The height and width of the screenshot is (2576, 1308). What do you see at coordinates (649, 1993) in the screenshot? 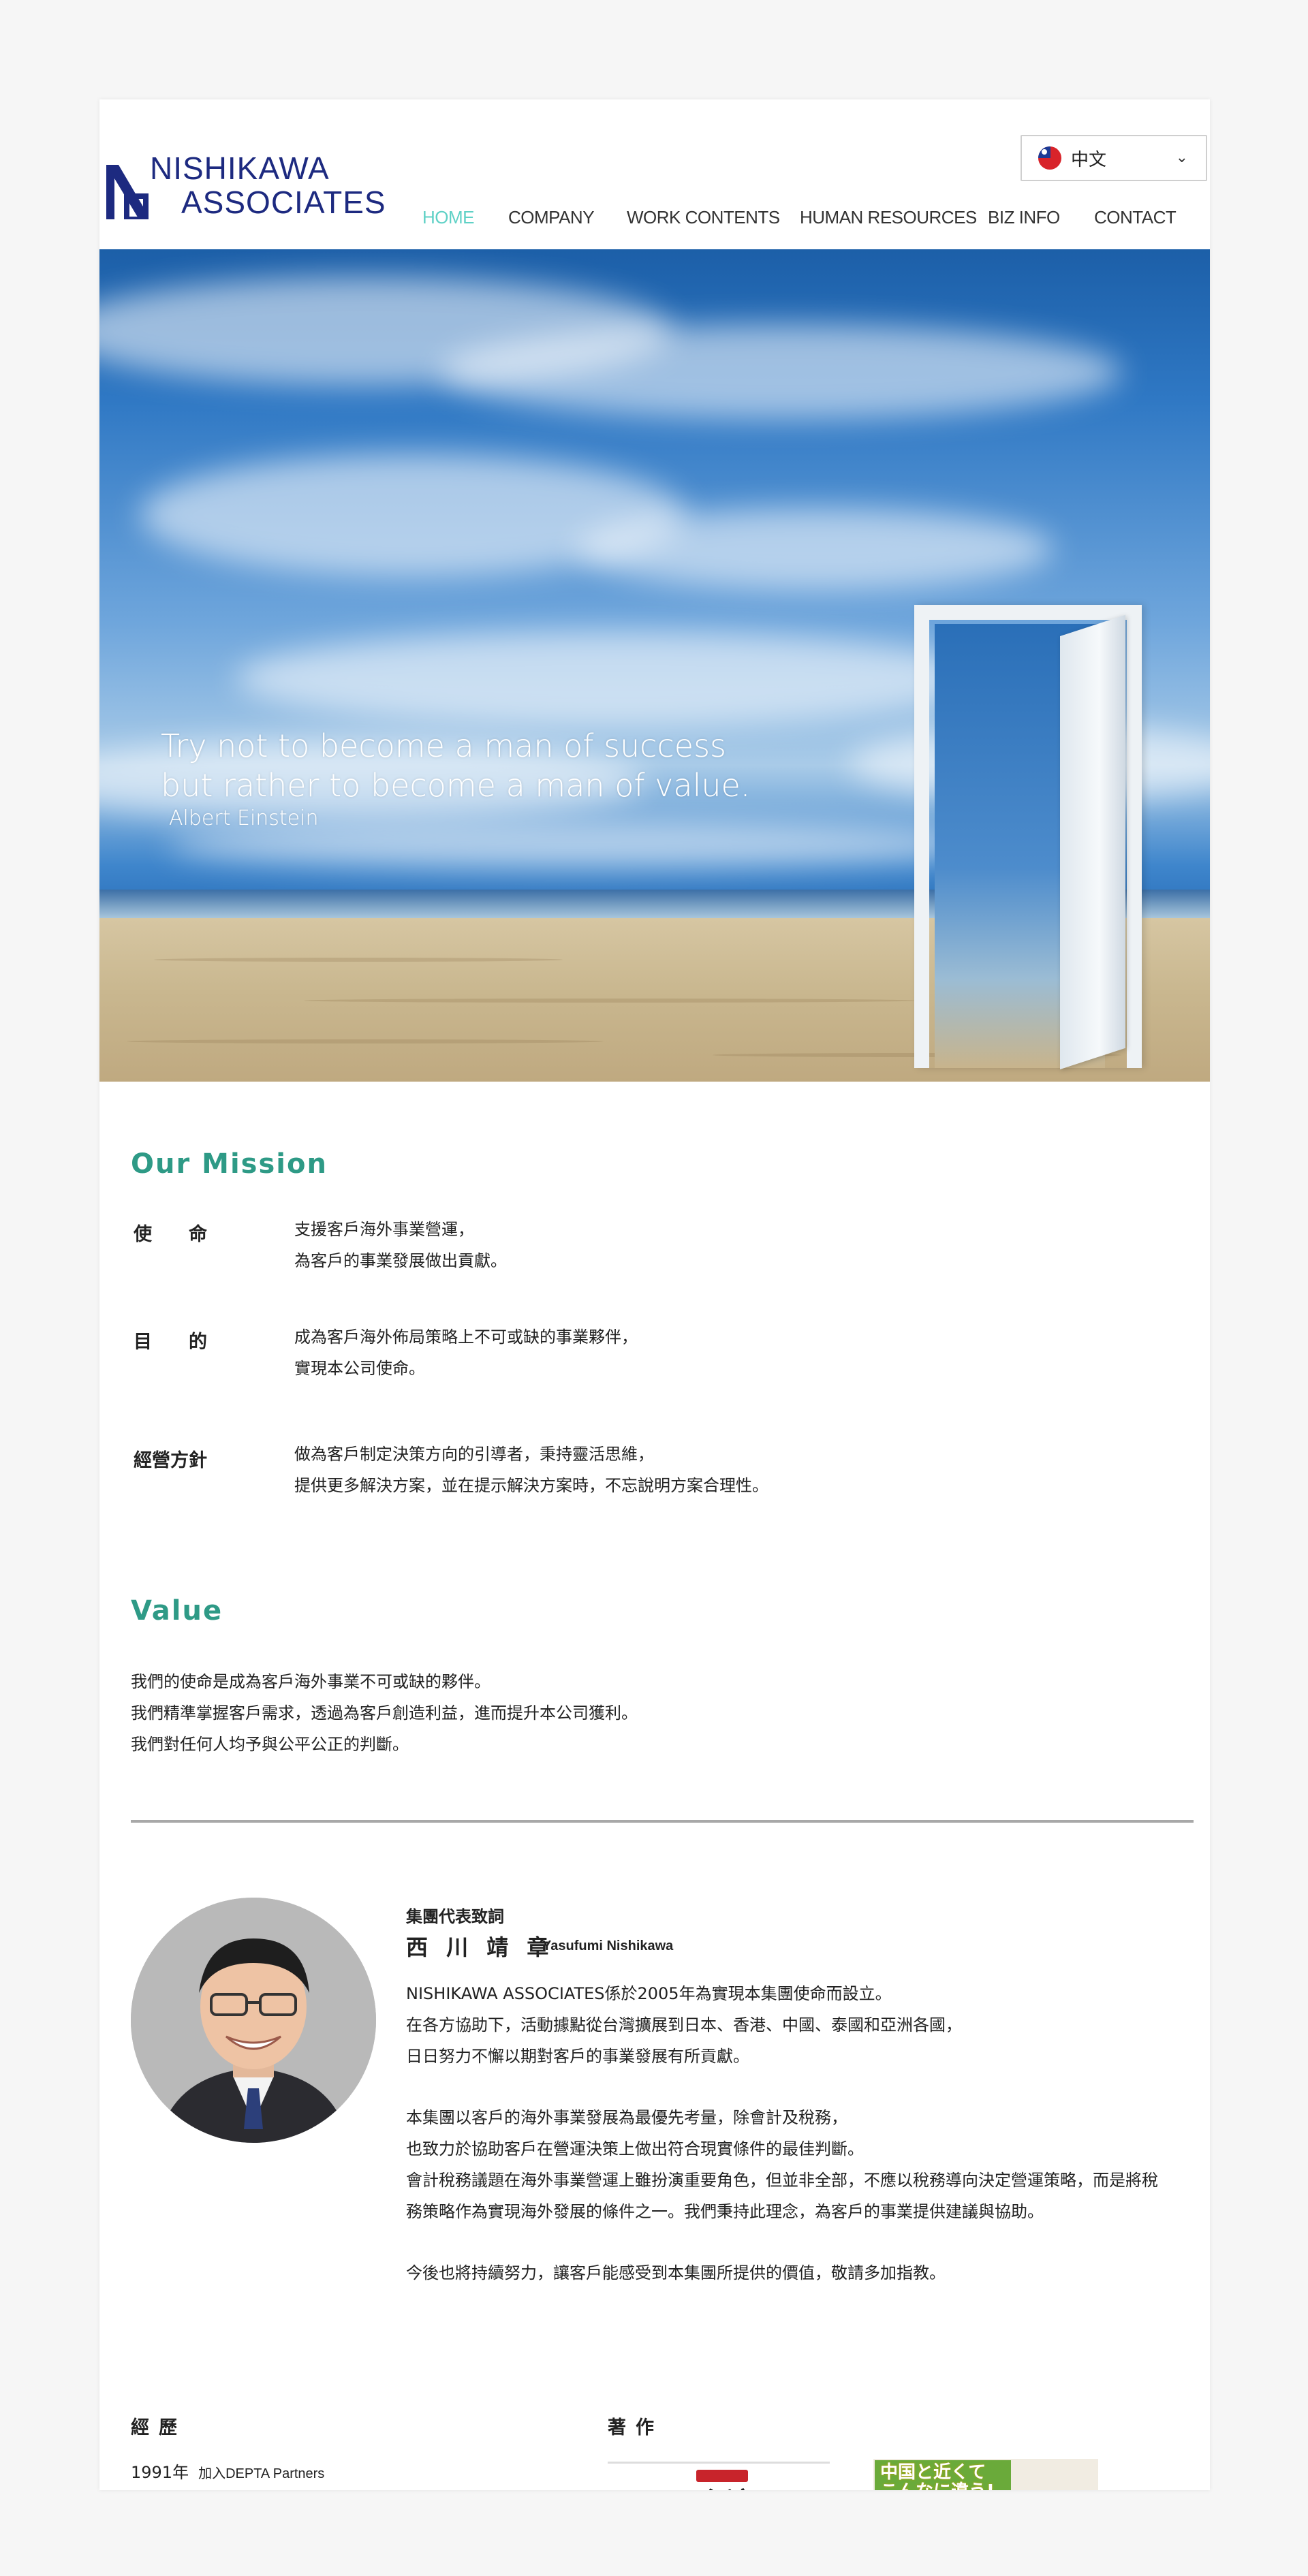
I see `message-line: NISHIKAWA ASSOCIATES係於2005年為實現本集團使命而設立。` at bounding box center [649, 1993].